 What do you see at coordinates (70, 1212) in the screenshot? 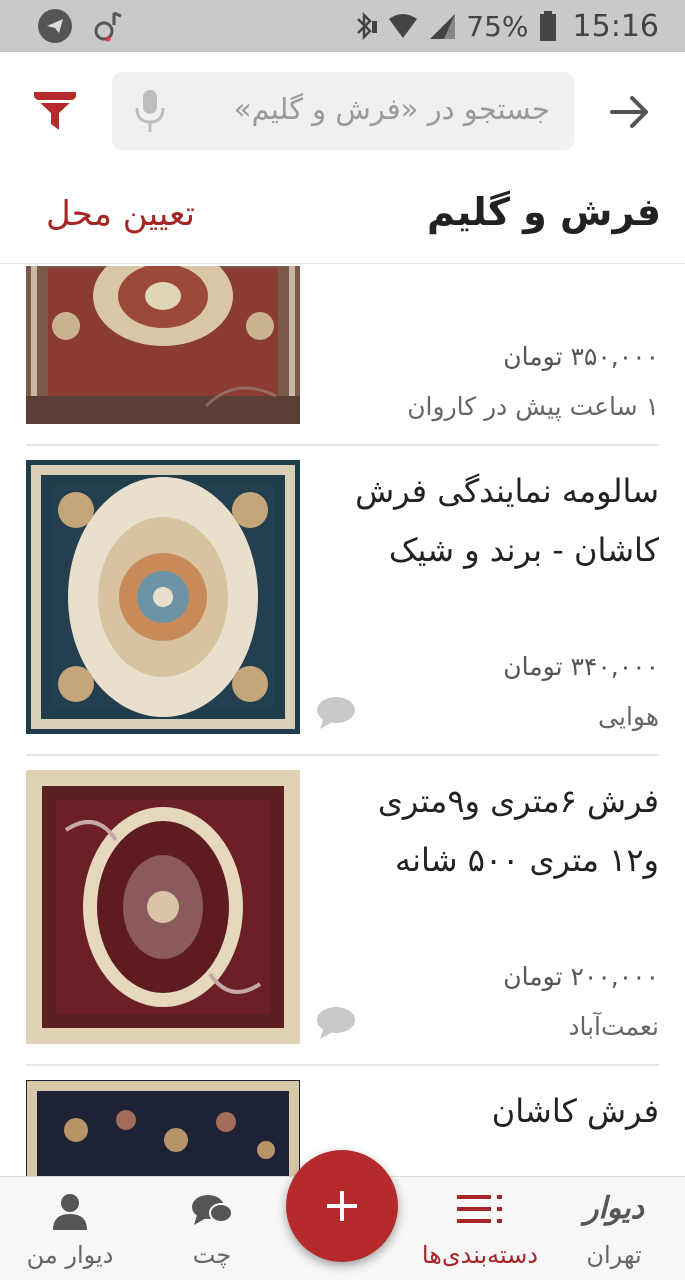
I see `user-icon` at bounding box center [70, 1212].